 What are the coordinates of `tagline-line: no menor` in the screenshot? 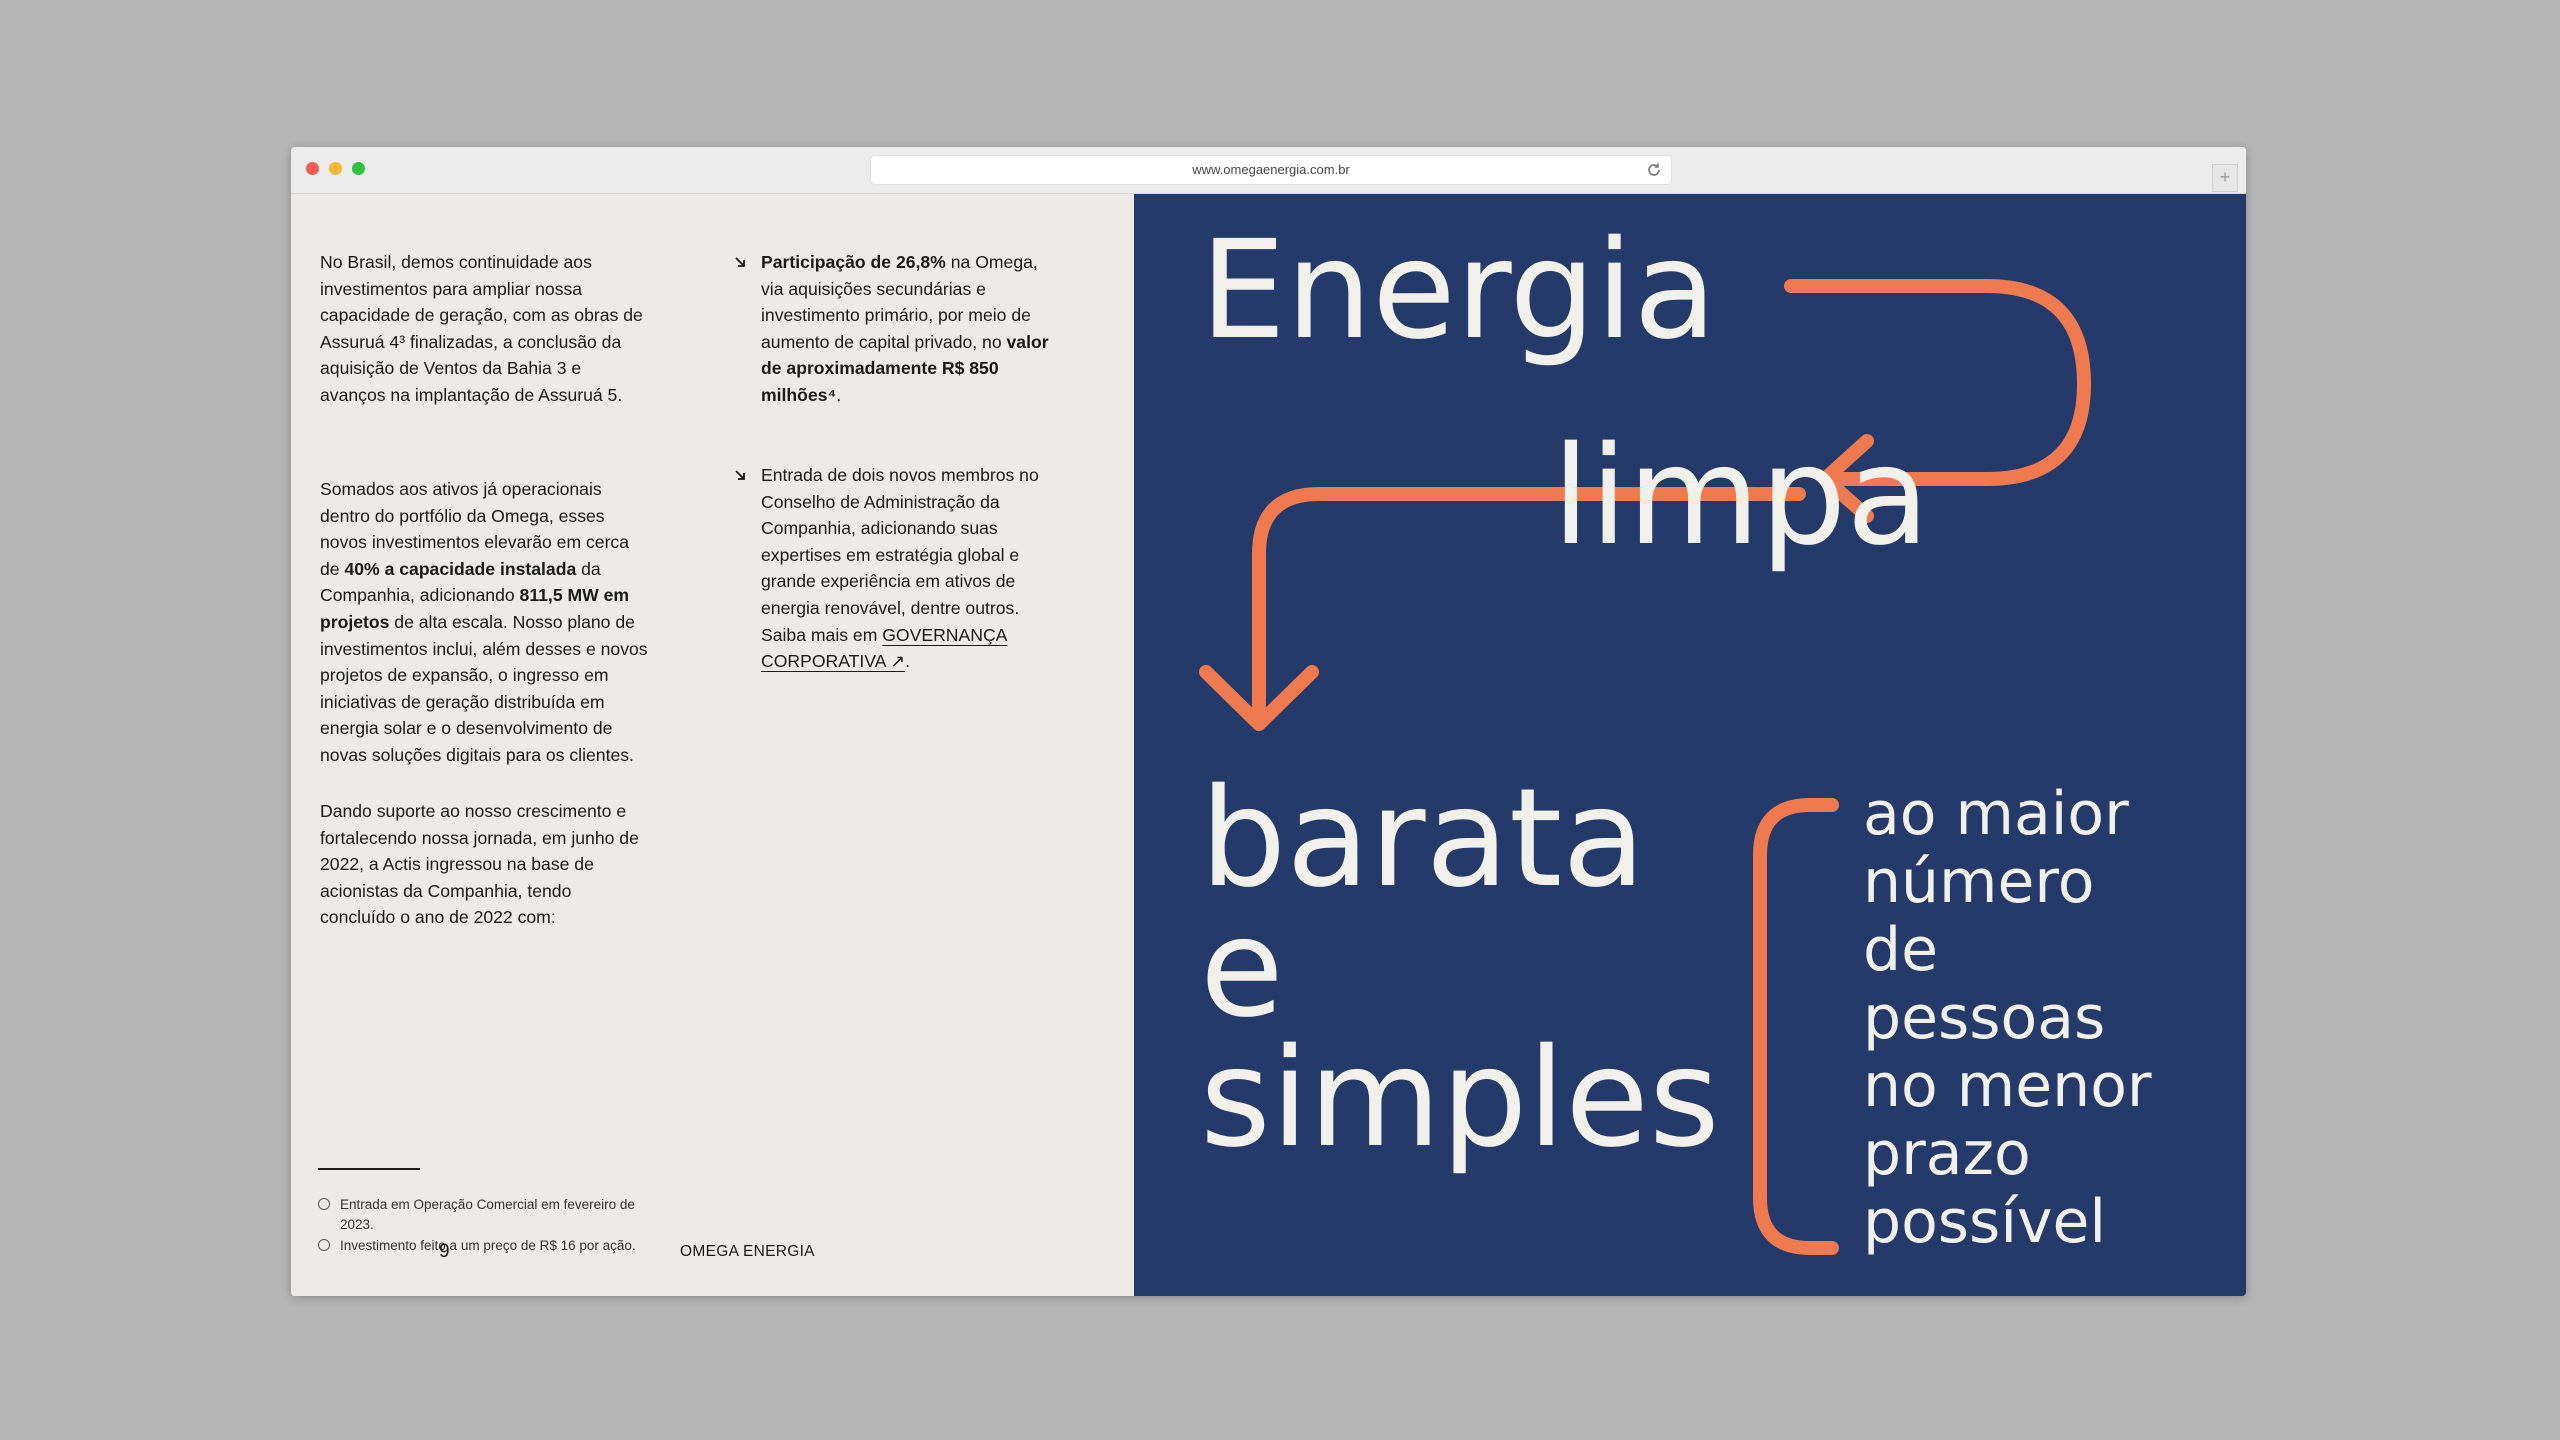 It's located at (2007, 1086).